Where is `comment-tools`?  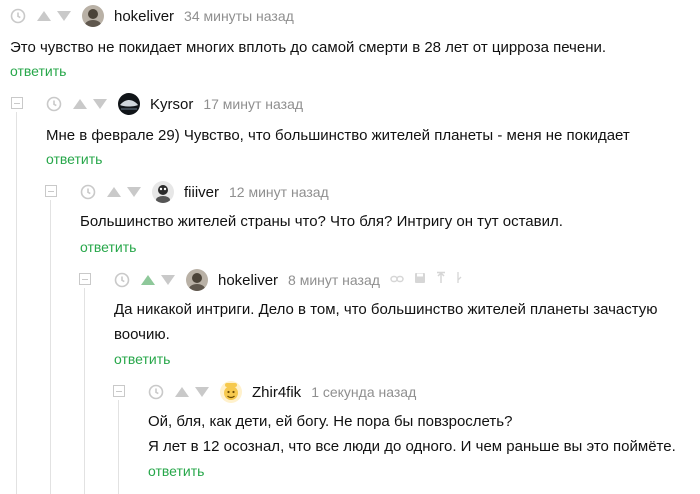 comment-tools is located at coordinates (426, 280).